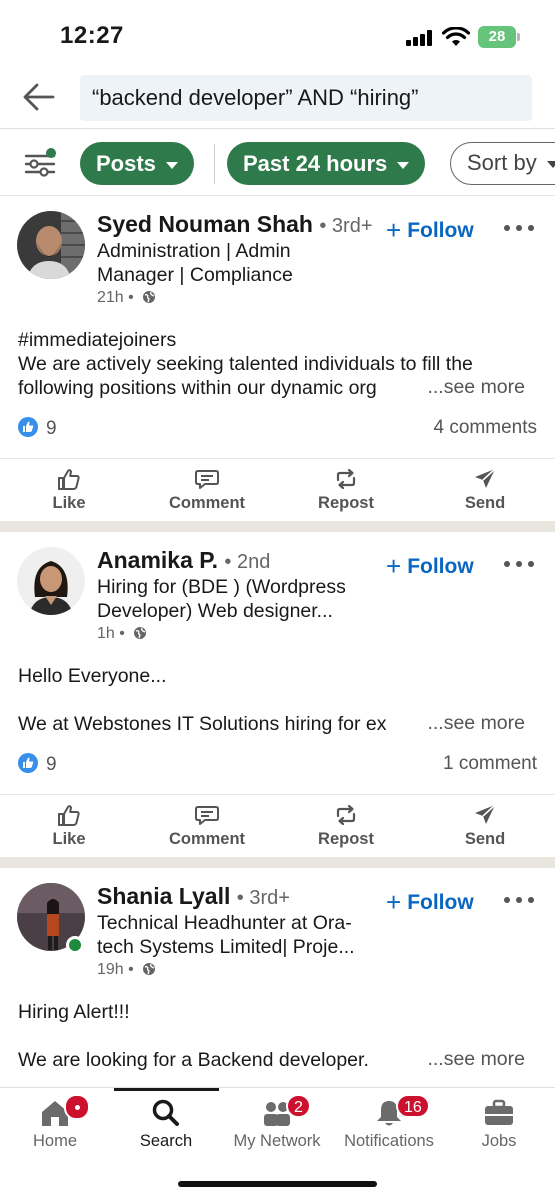 This screenshot has width=555, height=1200. What do you see at coordinates (485, 428) in the screenshot?
I see `comments-count: 4 comments` at bounding box center [485, 428].